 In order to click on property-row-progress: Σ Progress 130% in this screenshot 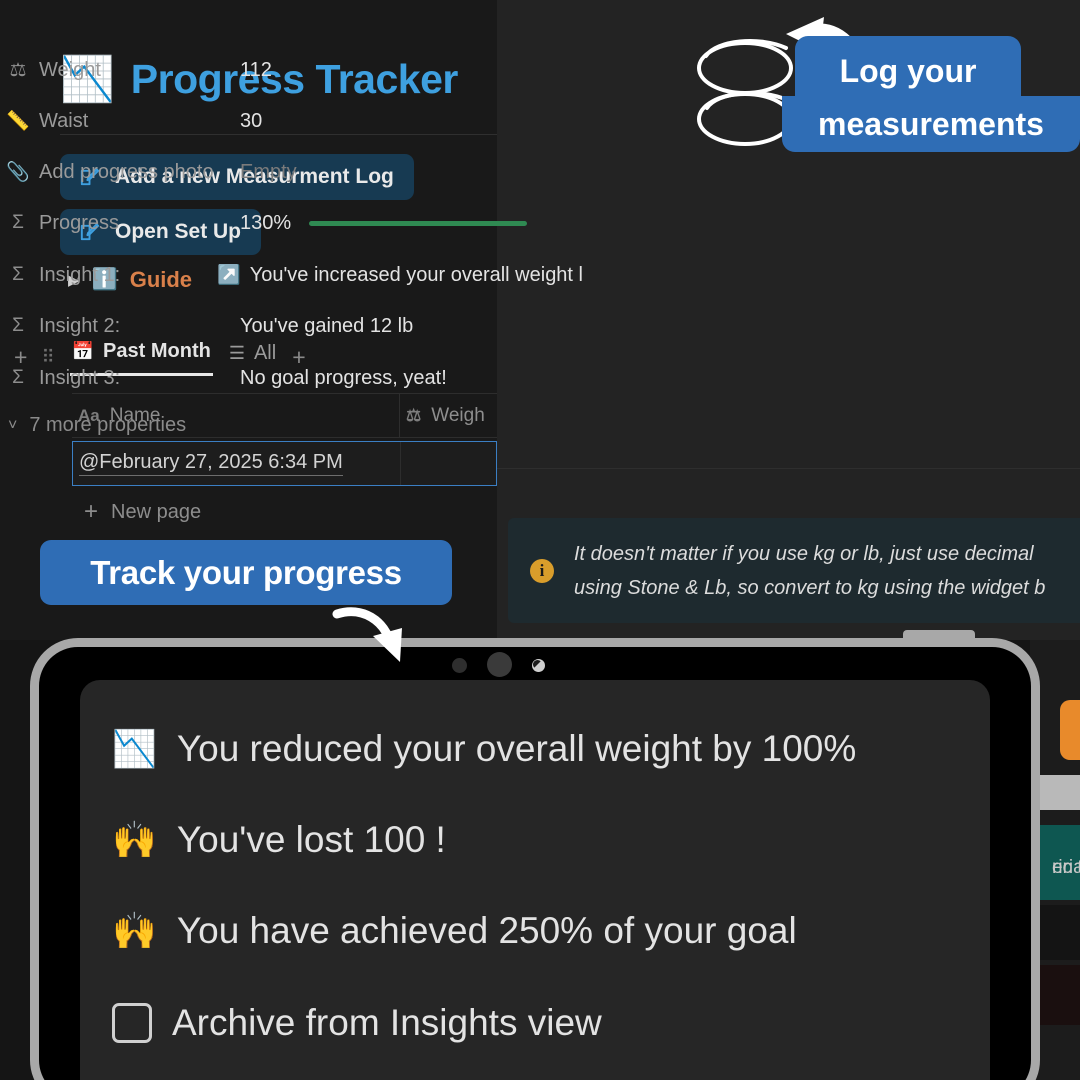, I will do `click(295, 223)`.